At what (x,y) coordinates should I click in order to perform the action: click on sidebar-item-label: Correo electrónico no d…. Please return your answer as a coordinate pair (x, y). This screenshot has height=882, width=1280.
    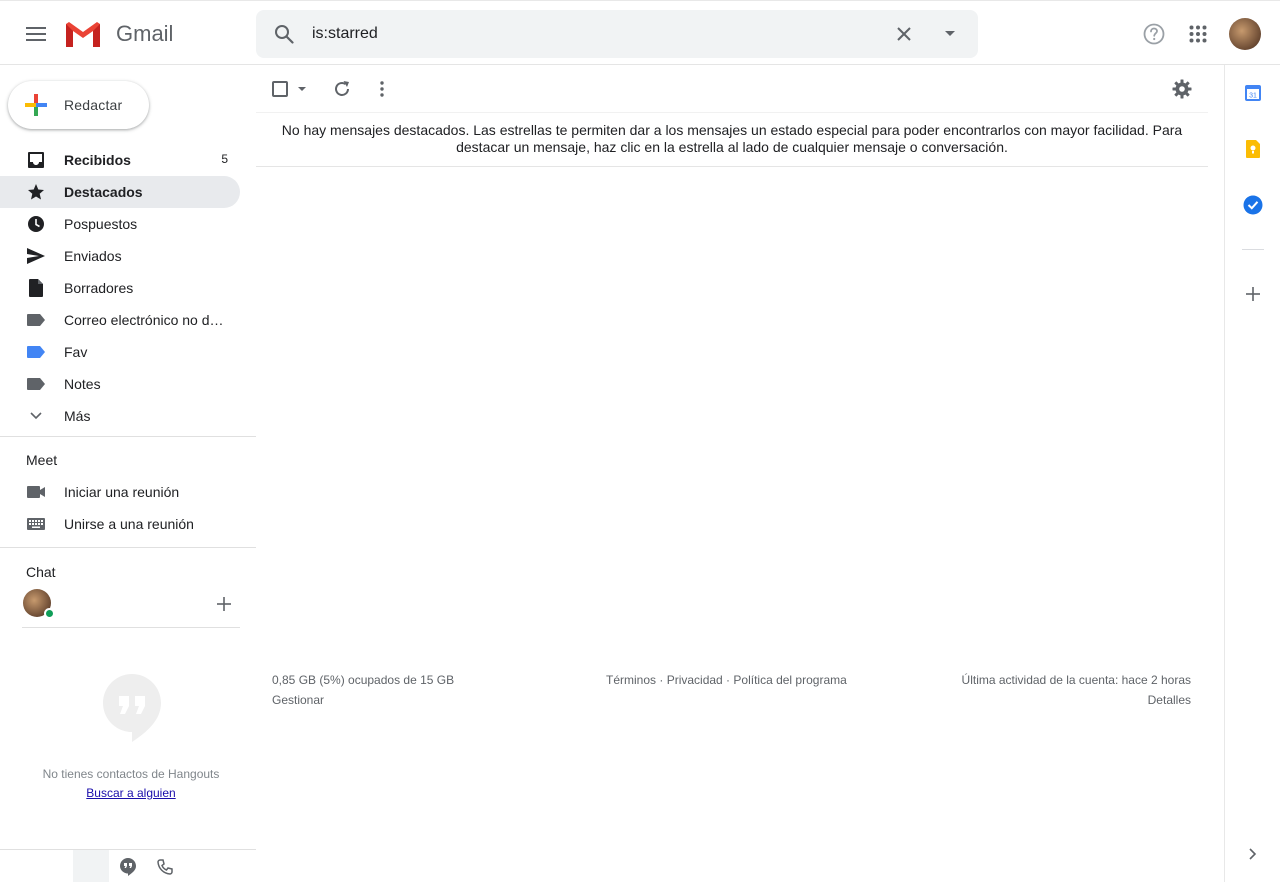
    Looking at the image, I should click on (144, 320).